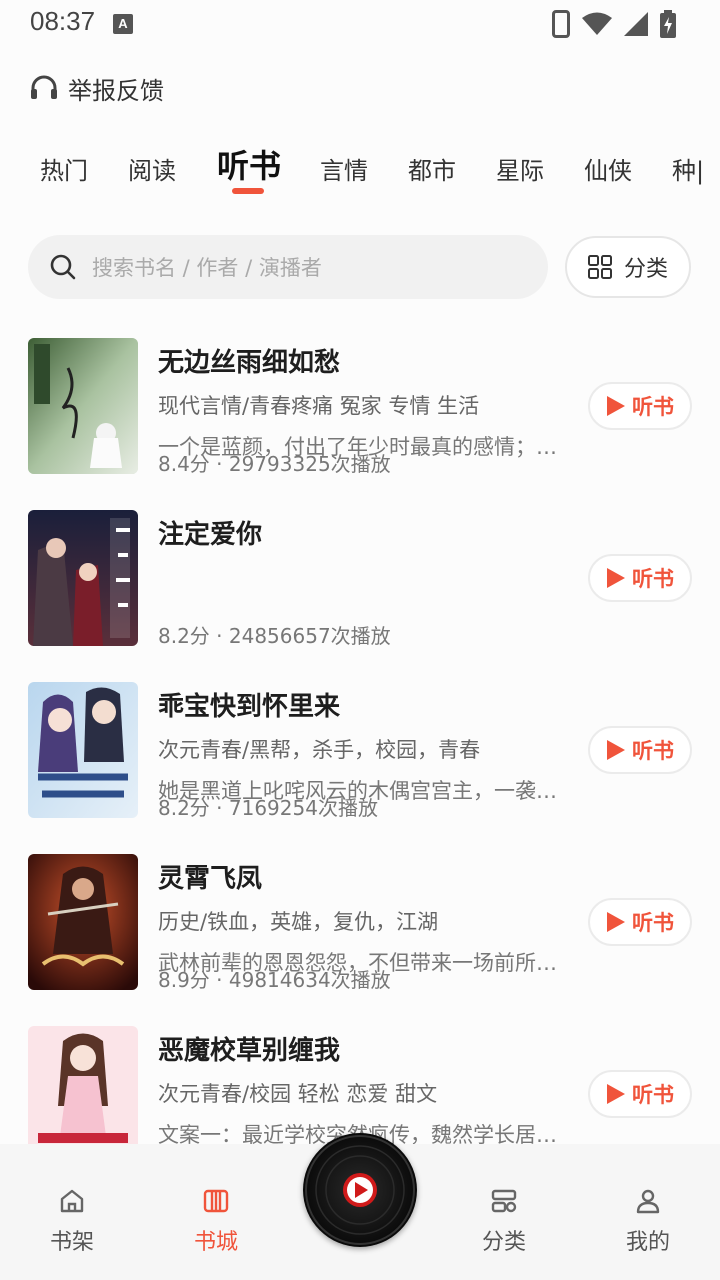 This screenshot has height=1280, width=720. I want to click on status-time: 08:37, so click(63, 21).